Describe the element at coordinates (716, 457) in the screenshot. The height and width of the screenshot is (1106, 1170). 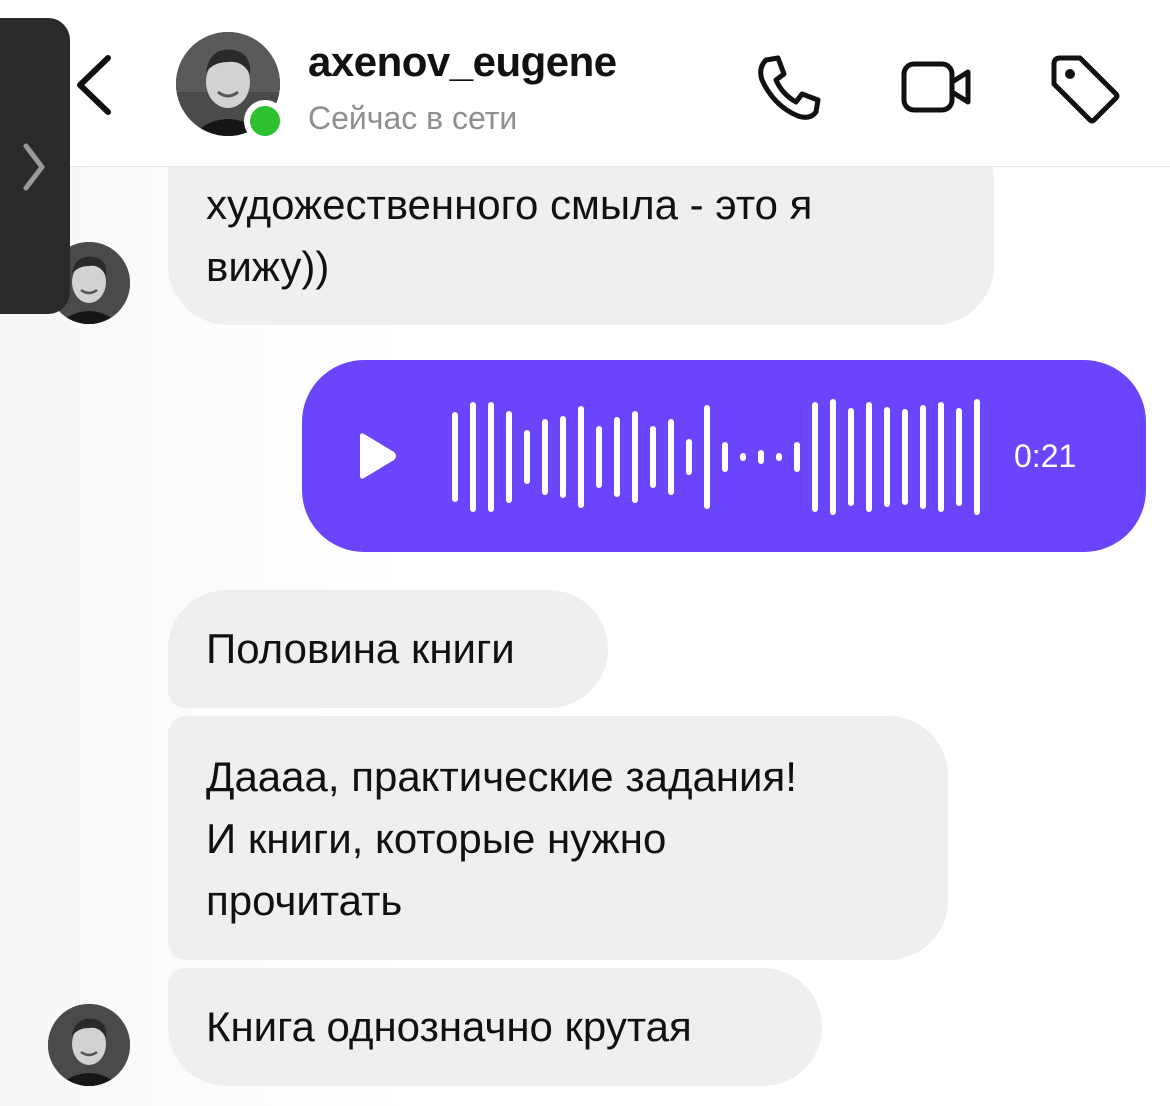
I see `voice-waveform` at that location.